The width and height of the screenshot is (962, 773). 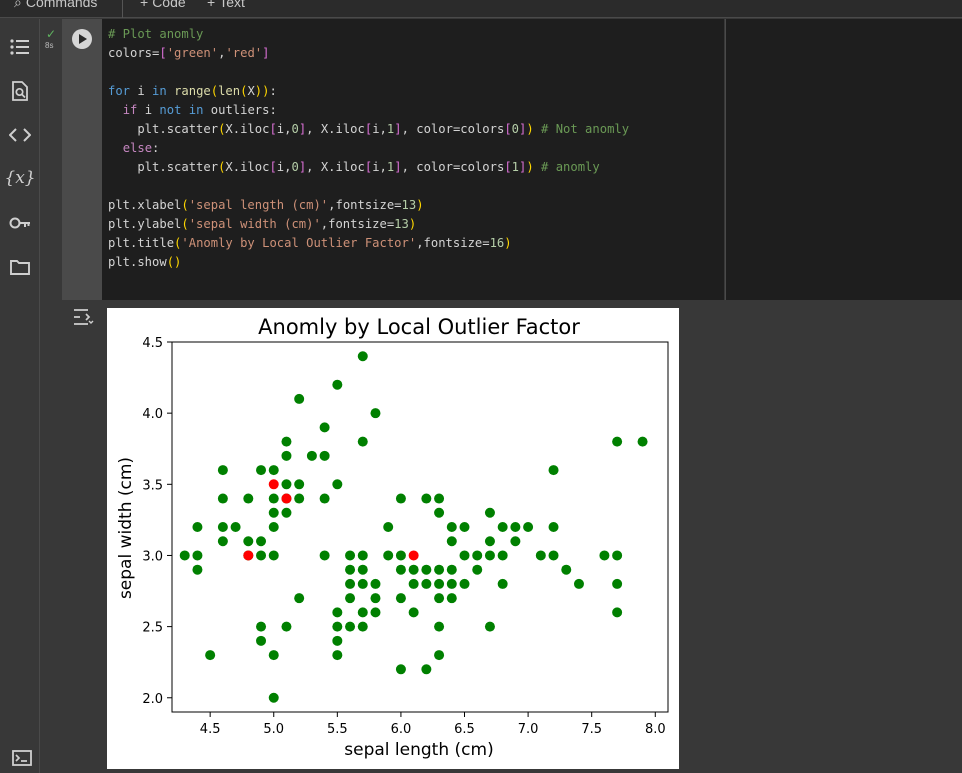 I want to click on toolbar-divider, so click(x=122, y=9).